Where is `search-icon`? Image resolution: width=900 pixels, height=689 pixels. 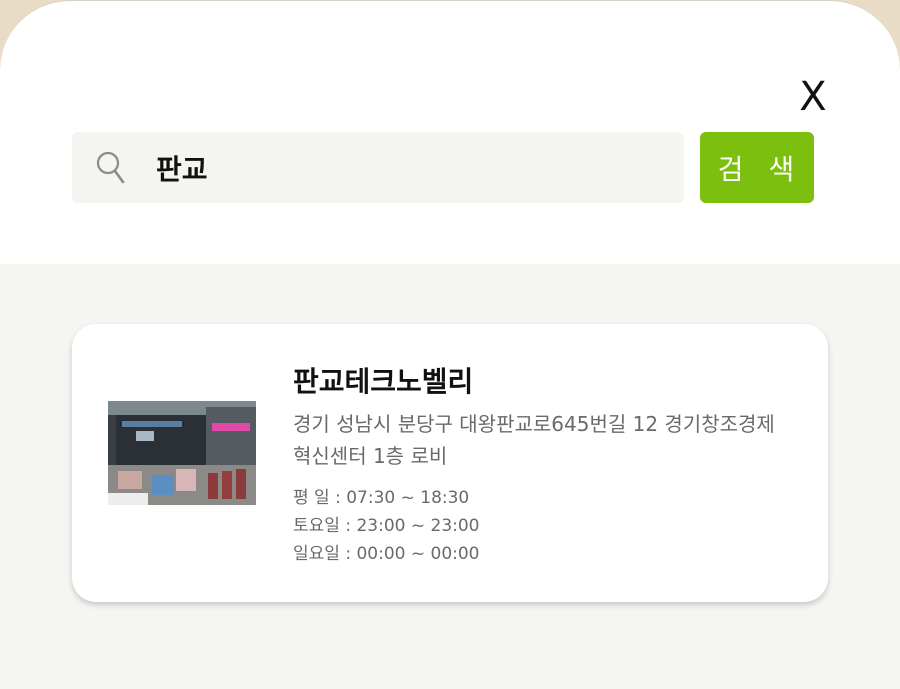
search-icon is located at coordinates (110, 167).